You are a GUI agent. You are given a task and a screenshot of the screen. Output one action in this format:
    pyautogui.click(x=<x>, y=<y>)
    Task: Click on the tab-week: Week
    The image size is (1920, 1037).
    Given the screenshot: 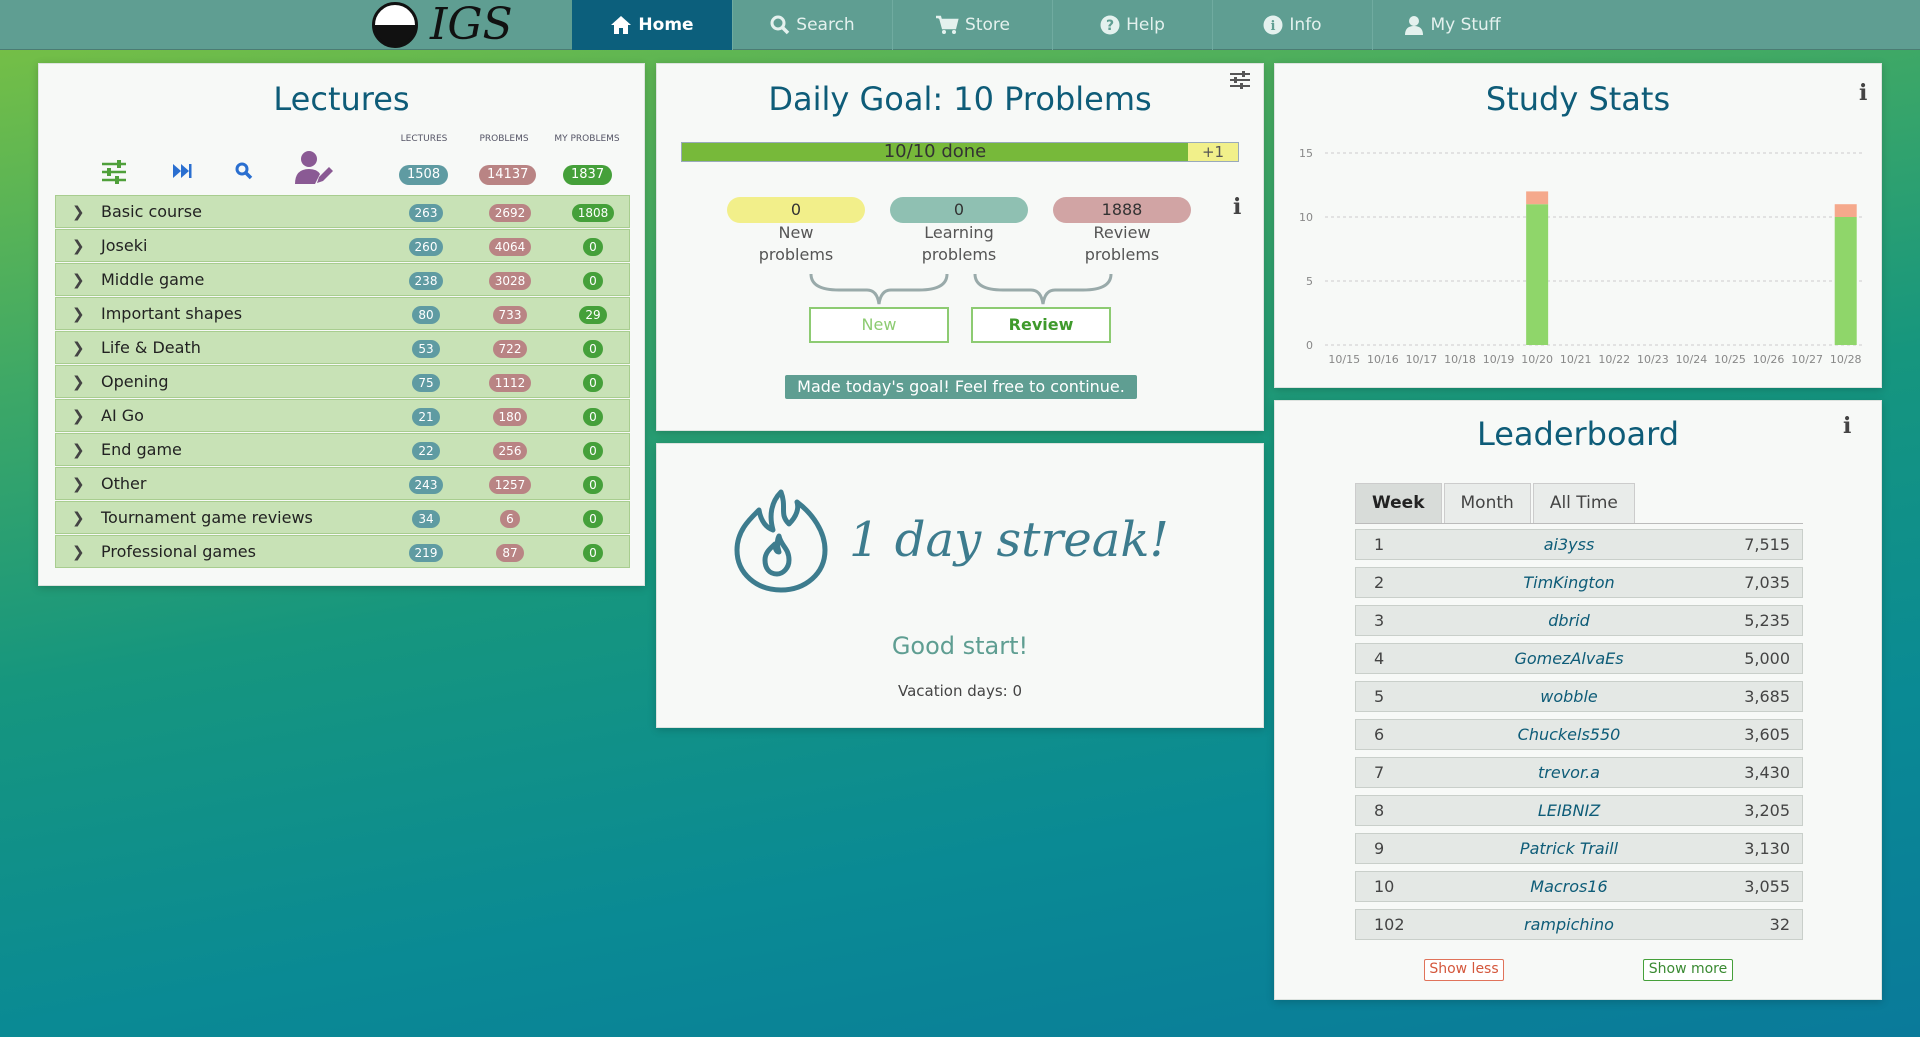 What is the action you would take?
    pyautogui.click(x=1398, y=503)
    